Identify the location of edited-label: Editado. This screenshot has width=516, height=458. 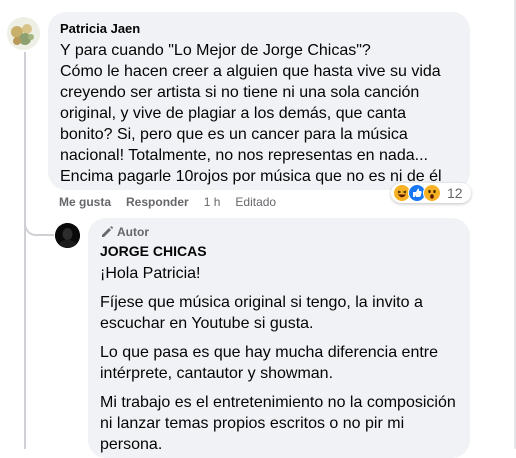
(255, 202).